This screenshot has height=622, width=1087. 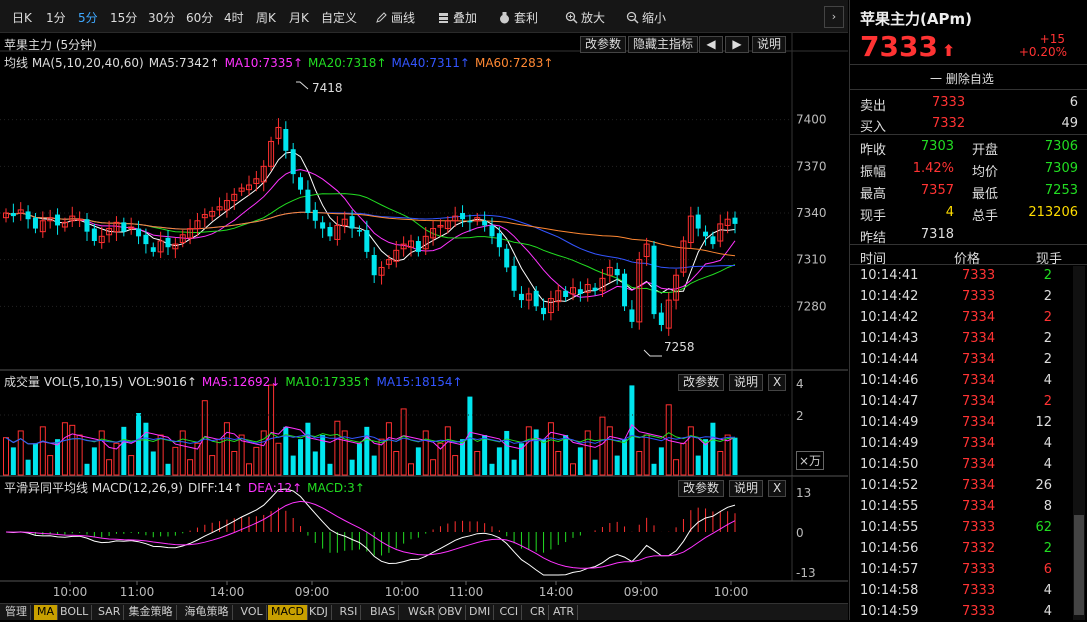 What do you see at coordinates (663, 44) in the screenshot?
I see `hide-indicator-button: 隐藏主指标` at bounding box center [663, 44].